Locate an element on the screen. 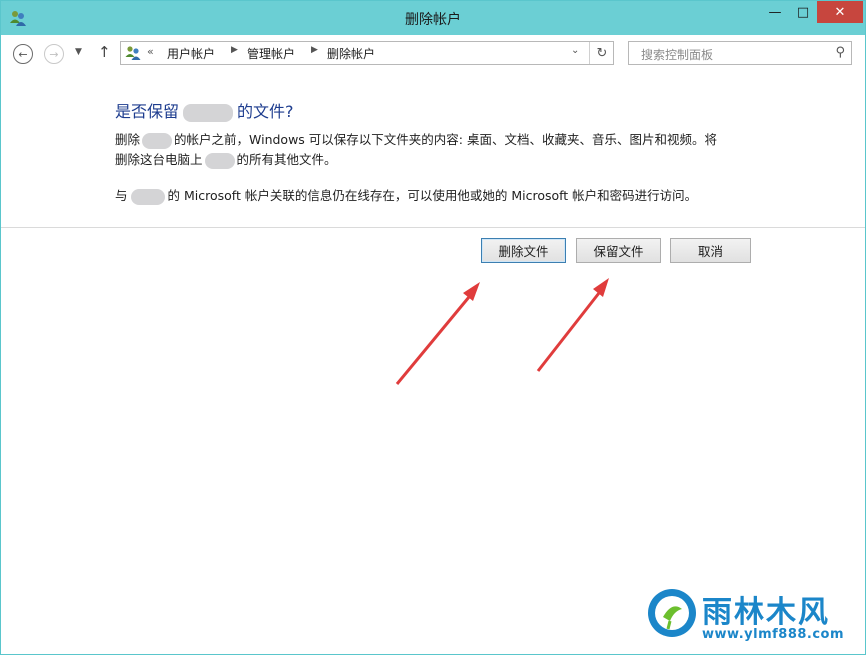 Image resolution: width=866 pixels, height=656 pixels. watermark-url: www.ylmf888.com is located at coordinates (773, 634).